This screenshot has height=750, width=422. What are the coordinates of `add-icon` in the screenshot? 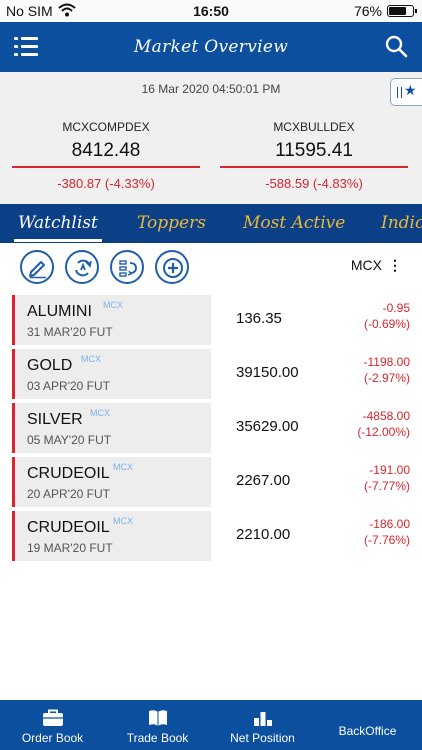 It's located at (173, 268).